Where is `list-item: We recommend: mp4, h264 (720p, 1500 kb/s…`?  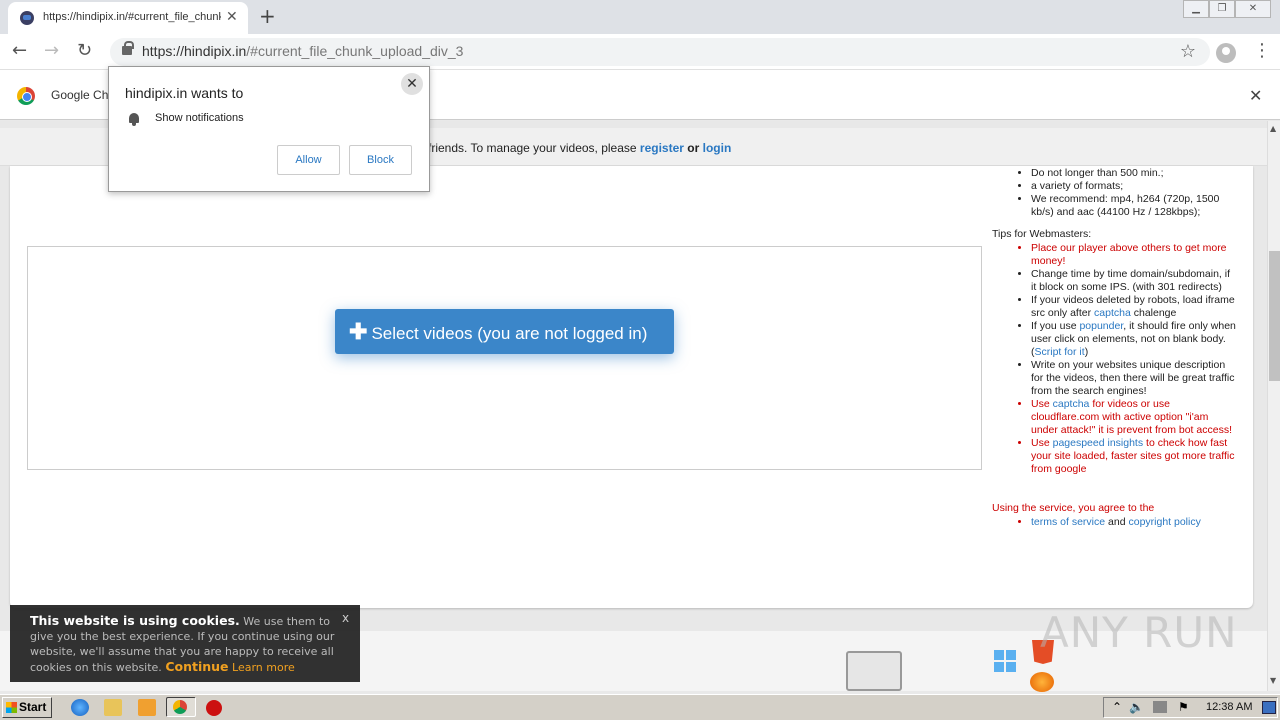
list-item: We recommend: mp4, h264 (720p, 1500 kb/s… is located at coordinates (1133, 206).